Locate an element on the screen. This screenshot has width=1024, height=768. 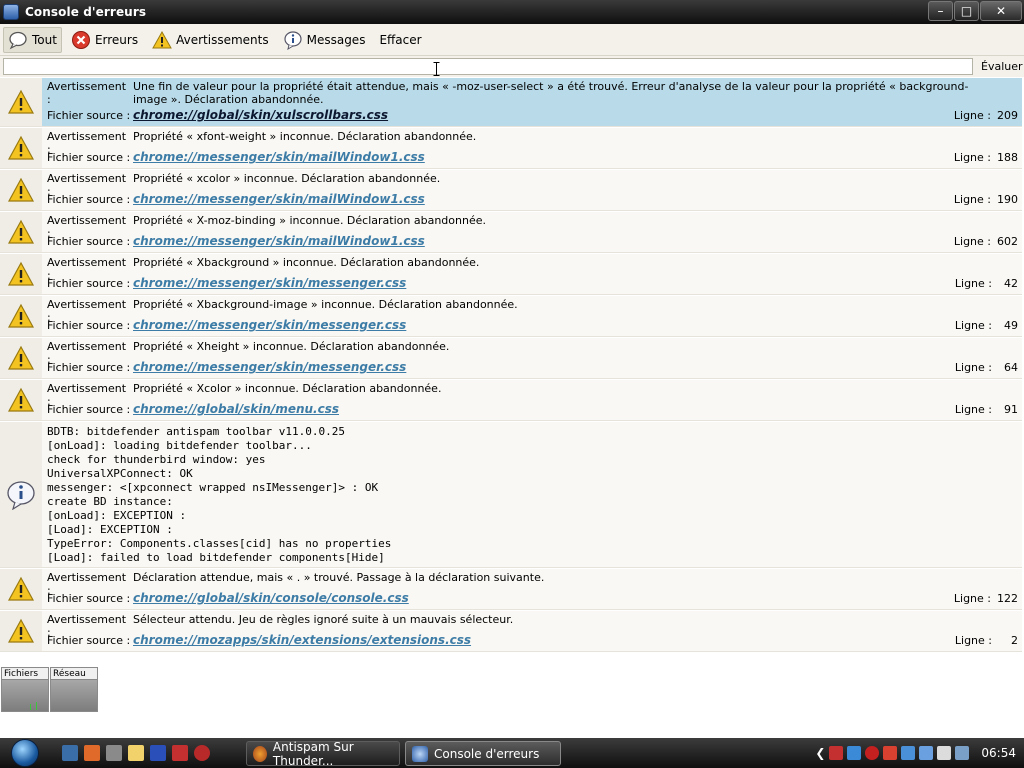
folder-icon is located at coordinates (136, 753).